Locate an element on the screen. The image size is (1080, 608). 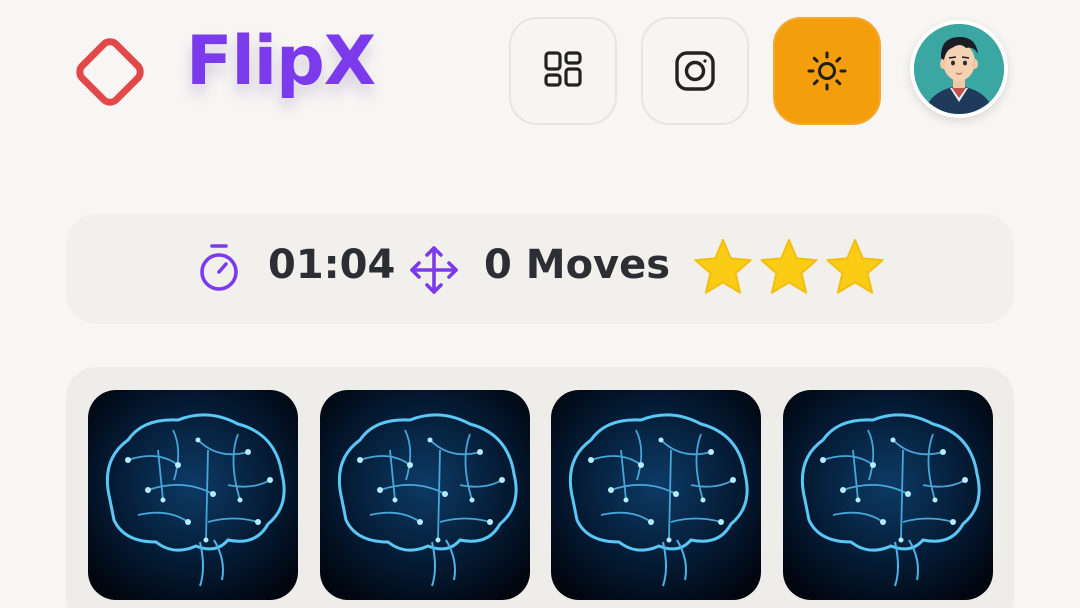
instagram-button is located at coordinates (695, 71).